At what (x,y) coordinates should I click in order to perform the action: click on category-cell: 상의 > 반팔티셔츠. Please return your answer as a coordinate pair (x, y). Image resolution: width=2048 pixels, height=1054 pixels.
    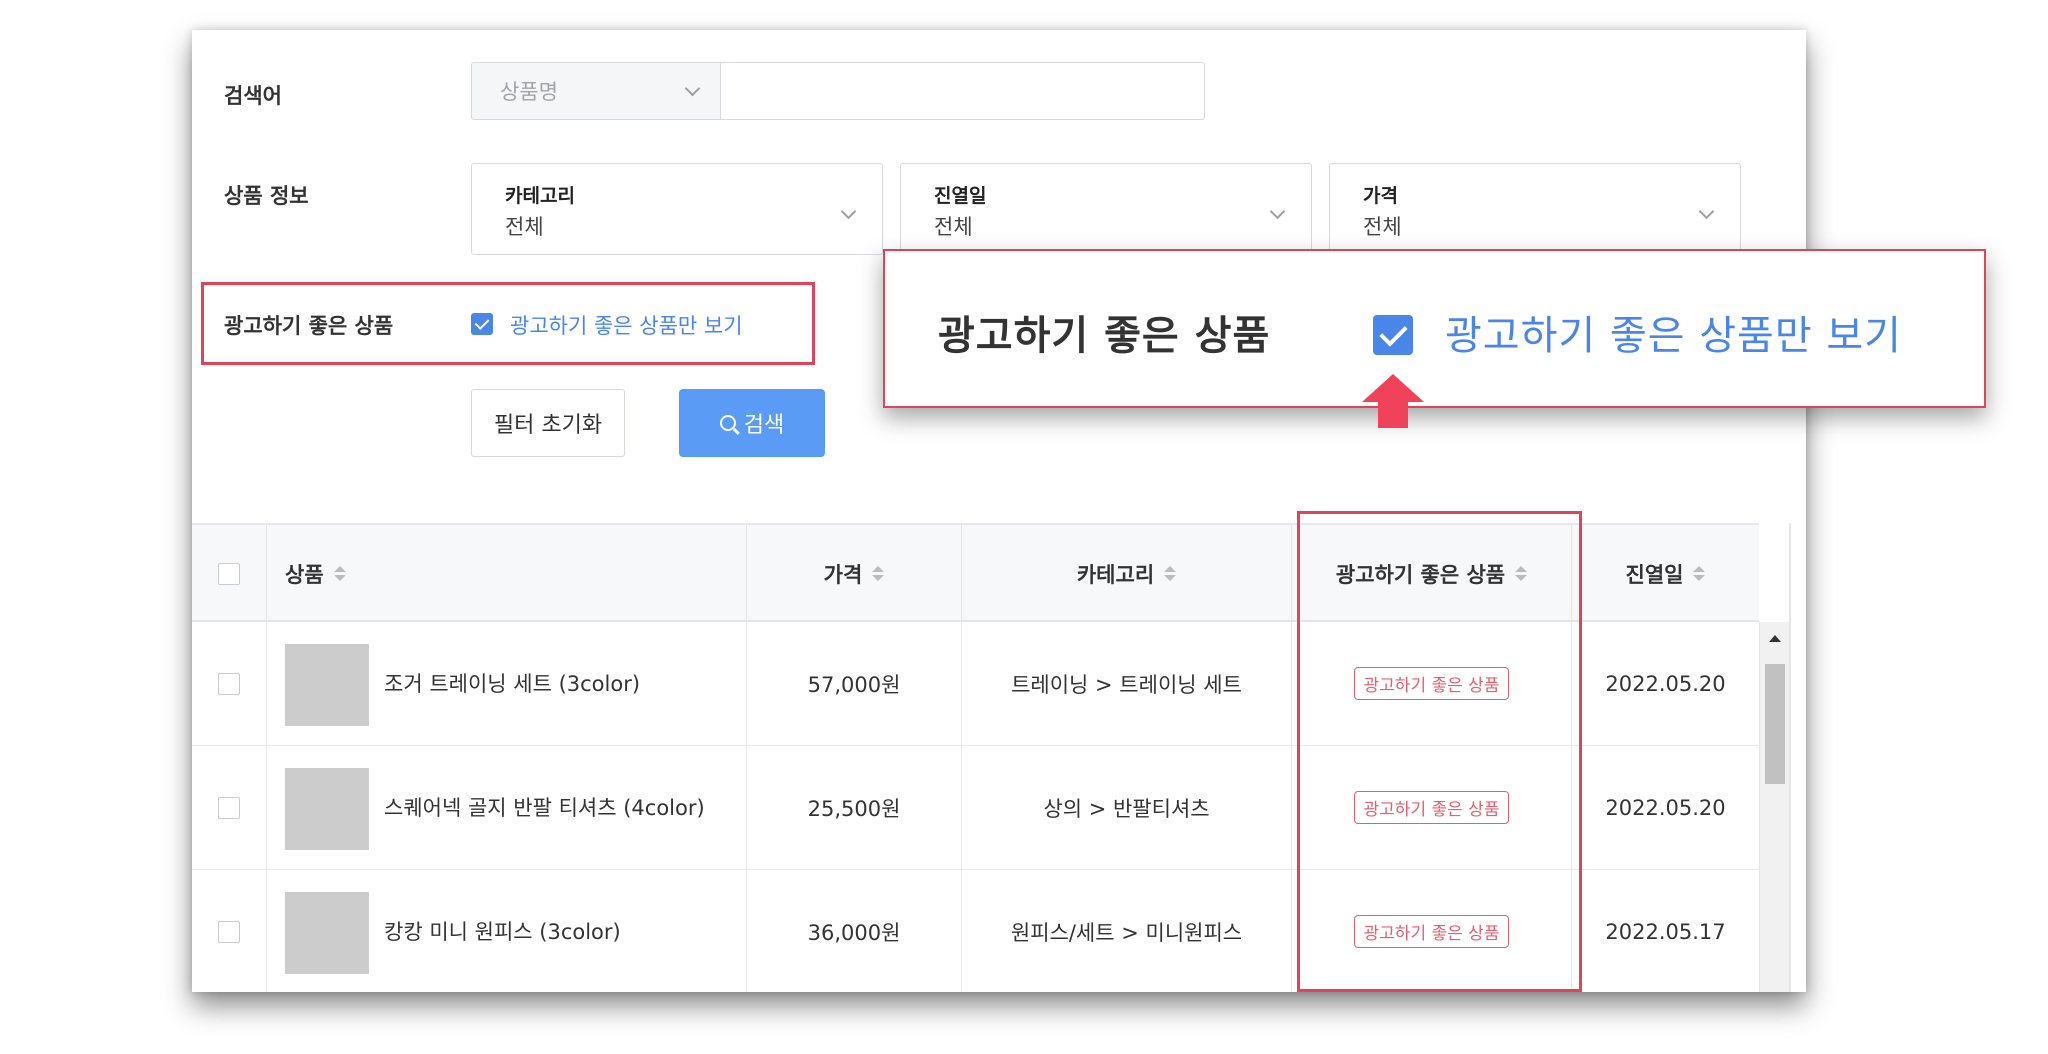
    Looking at the image, I should click on (1127, 807).